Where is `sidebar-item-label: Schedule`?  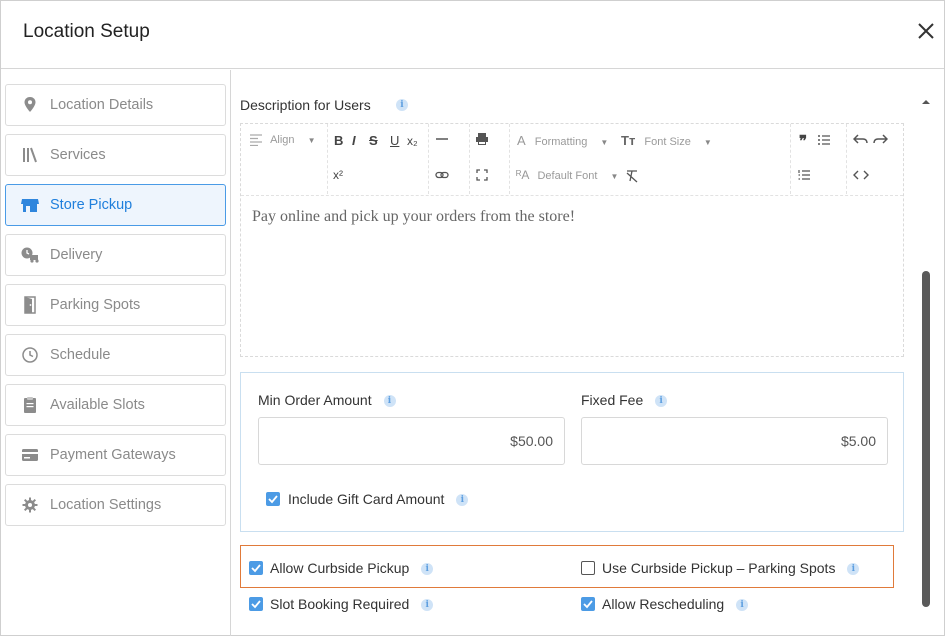 sidebar-item-label: Schedule is located at coordinates (80, 355).